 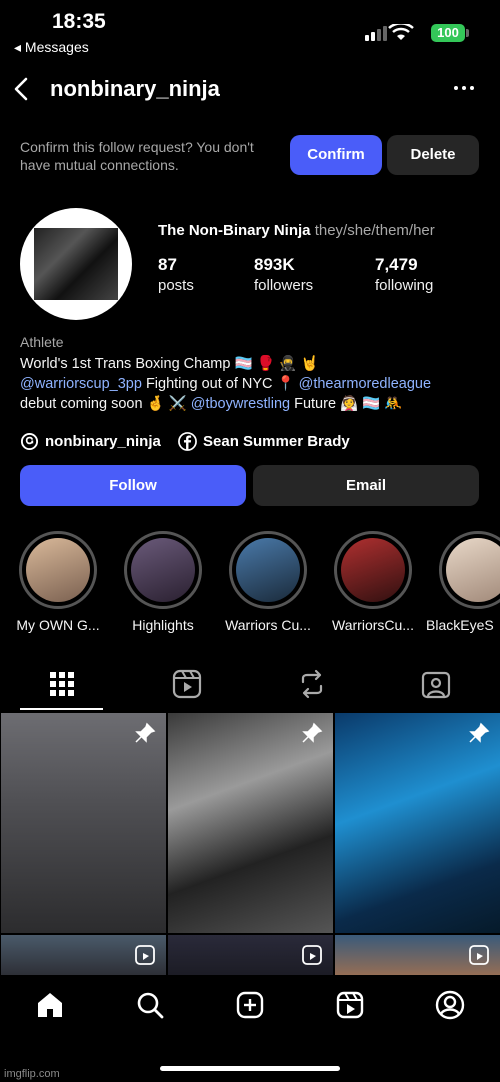 What do you see at coordinates (133, 485) in the screenshot?
I see `follow-button: Follow` at bounding box center [133, 485].